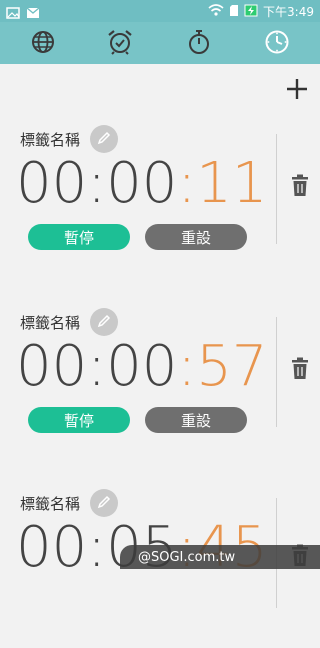 The height and width of the screenshot is (648, 320). What do you see at coordinates (234, 12) in the screenshot?
I see `sd-icon` at bounding box center [234, 12].